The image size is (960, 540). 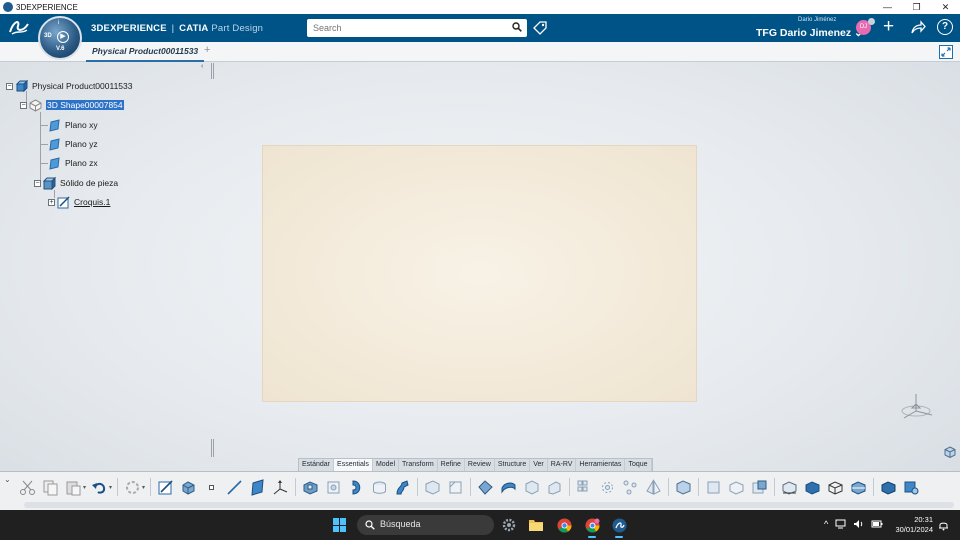 I want to click on speaker-icon, so click(x=858, y=524).